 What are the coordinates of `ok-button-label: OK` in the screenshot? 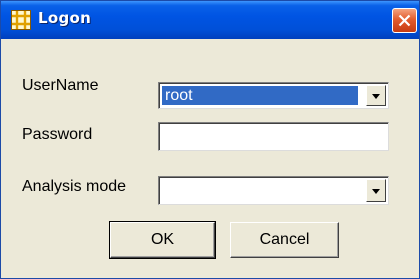 It's located at (162, 239).